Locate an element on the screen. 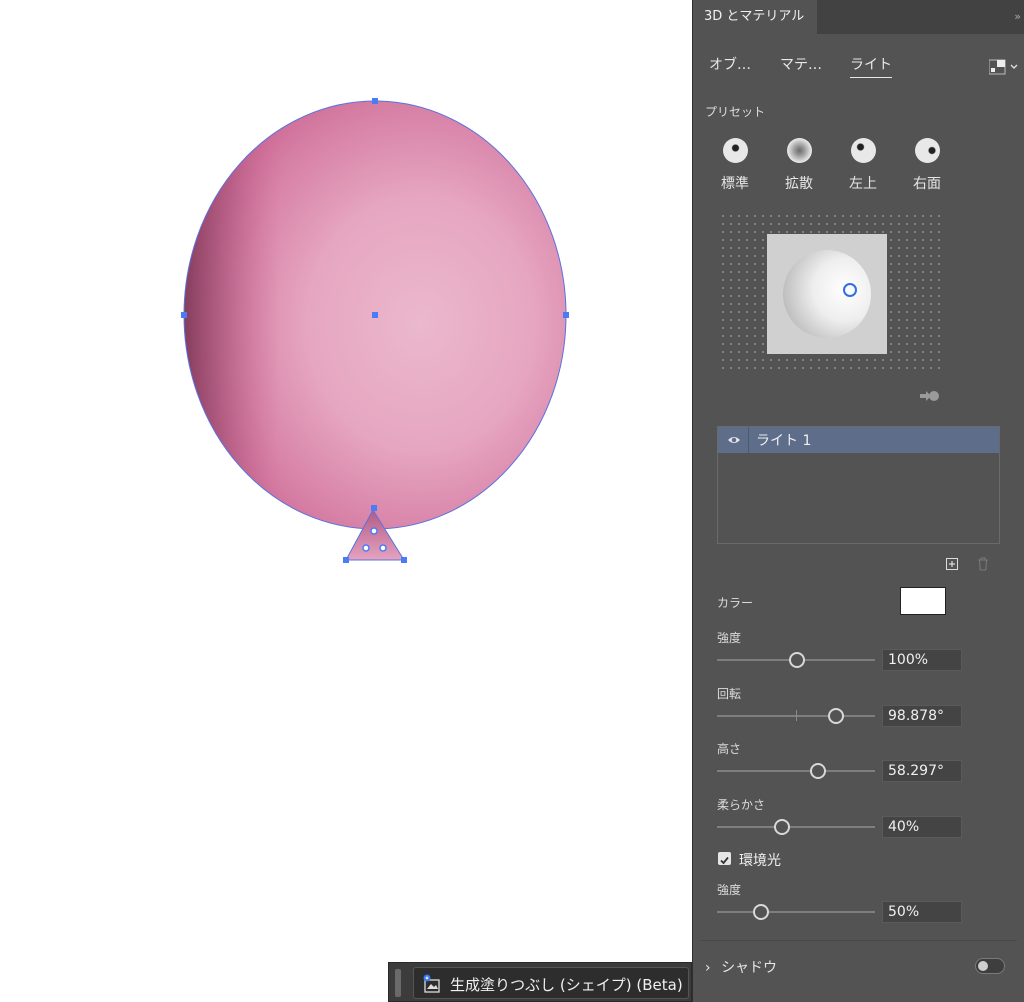 The image size is (1024, 1002). shadow-section-header: › シャドウ is located at coordinates (741, 967).